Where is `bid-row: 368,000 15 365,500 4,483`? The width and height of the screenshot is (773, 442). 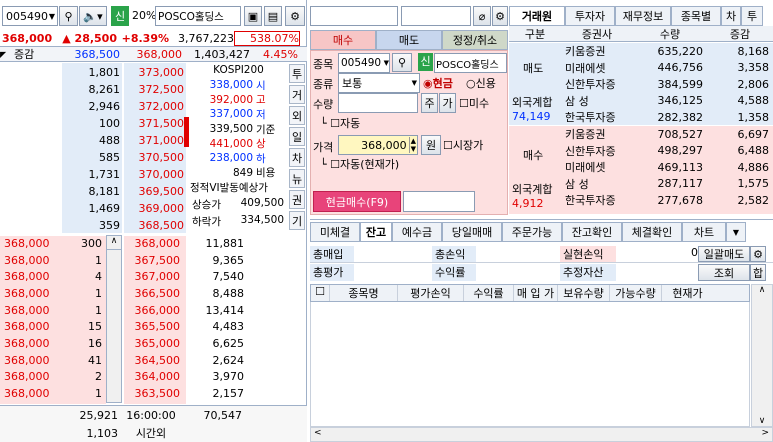 bid-row: 368,000 15 365,500 4,483 is located at coordinates (145, 326).